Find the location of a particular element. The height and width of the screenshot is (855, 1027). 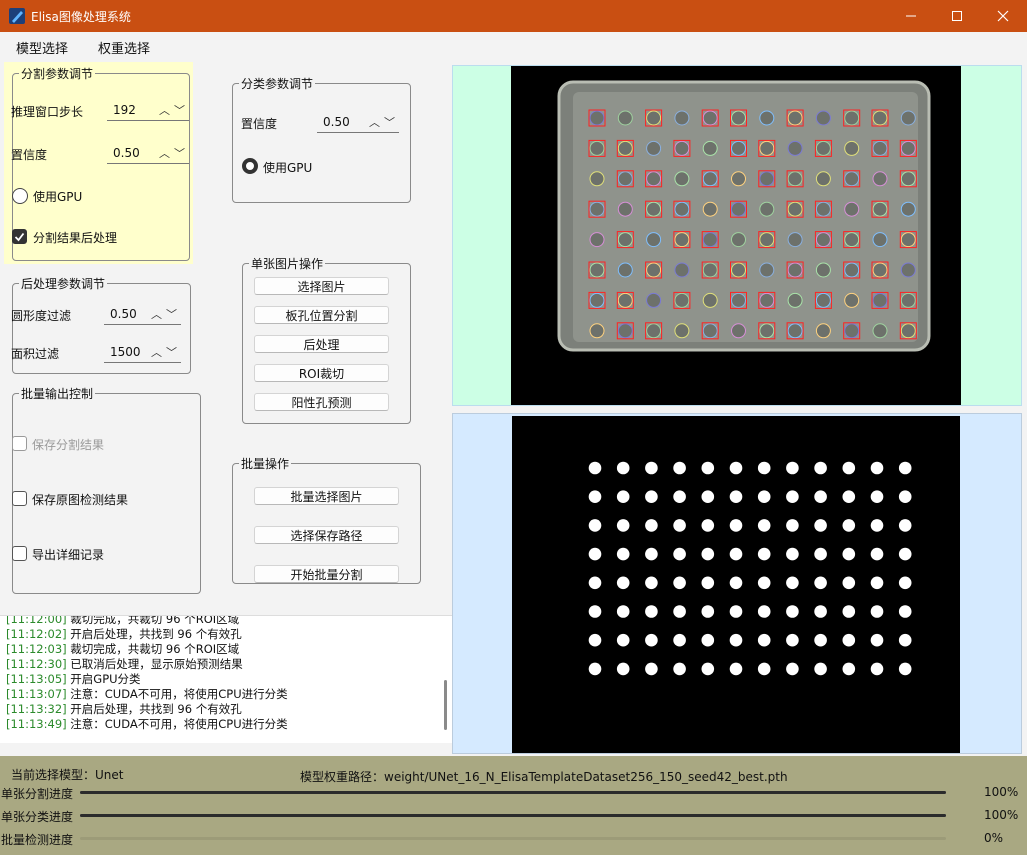

save-seg-checkbox is located at coordinates (19, 443).